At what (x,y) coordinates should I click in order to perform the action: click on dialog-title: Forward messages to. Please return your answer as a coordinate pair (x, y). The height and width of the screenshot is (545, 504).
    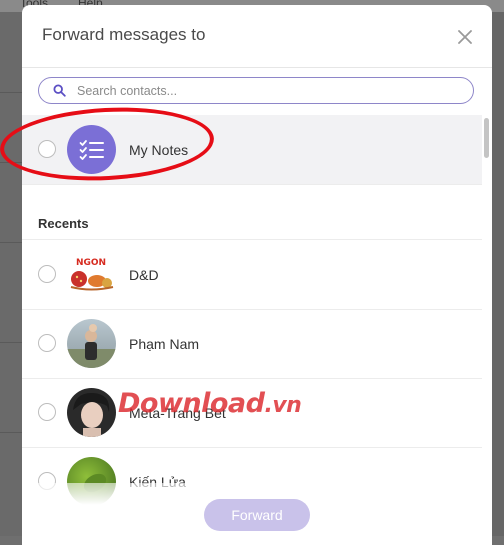
    Looking at the image, I should click on (124, 34).